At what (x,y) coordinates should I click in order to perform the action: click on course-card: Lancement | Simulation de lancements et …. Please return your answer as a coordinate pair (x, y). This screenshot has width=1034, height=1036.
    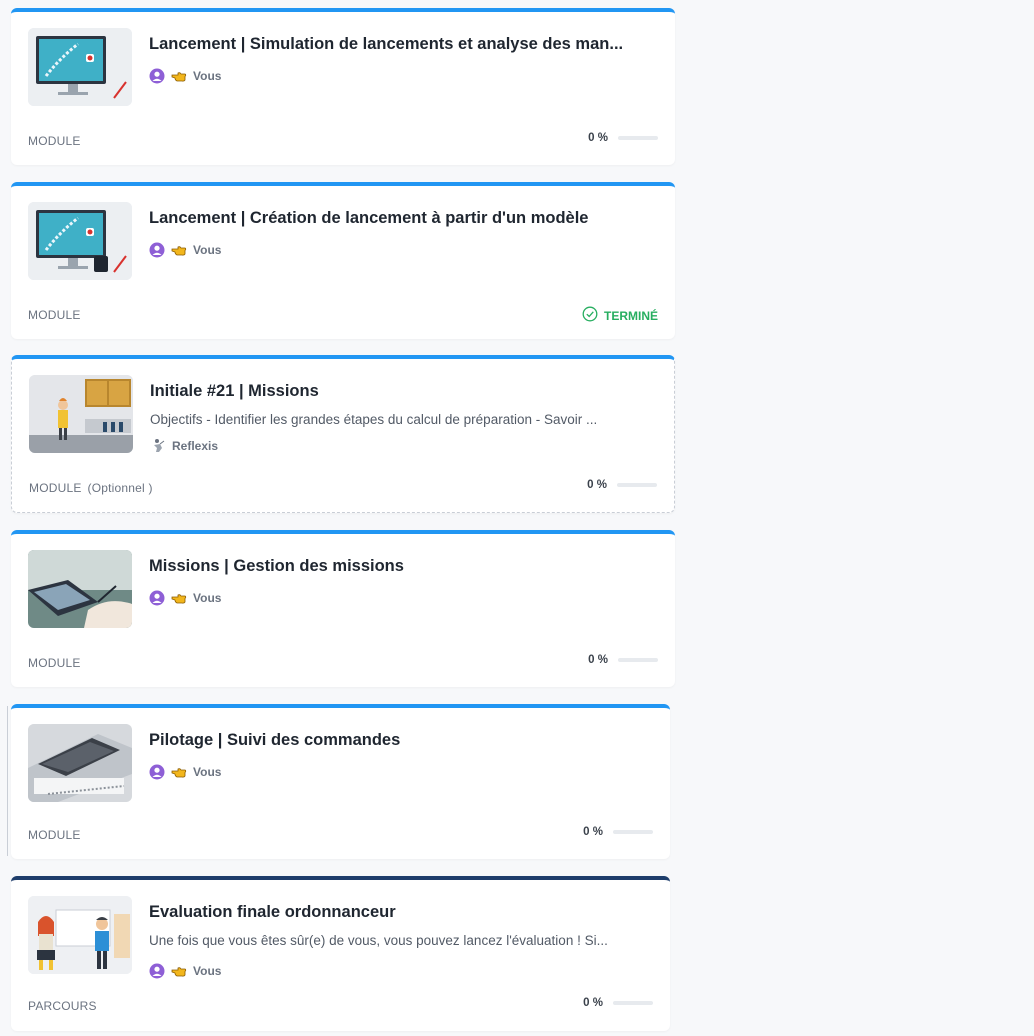
    Looking at the image, I should click on (343, 86).